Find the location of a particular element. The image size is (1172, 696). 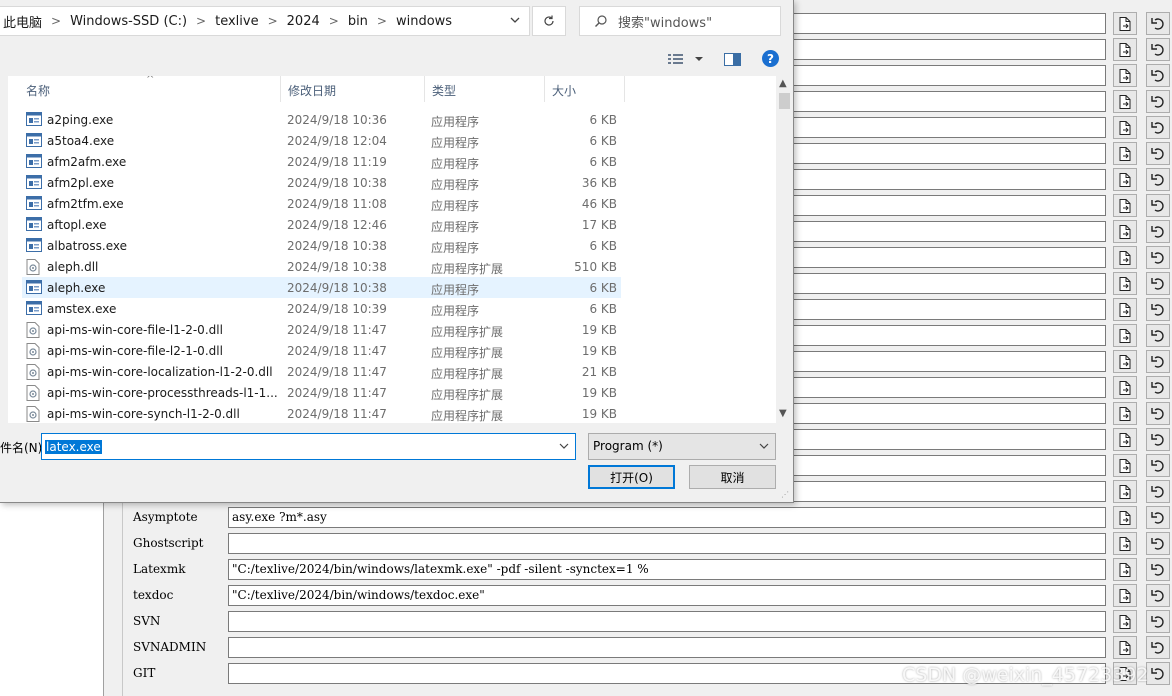

search-input: 搜索"windows" is located at coordinates (680, 21).